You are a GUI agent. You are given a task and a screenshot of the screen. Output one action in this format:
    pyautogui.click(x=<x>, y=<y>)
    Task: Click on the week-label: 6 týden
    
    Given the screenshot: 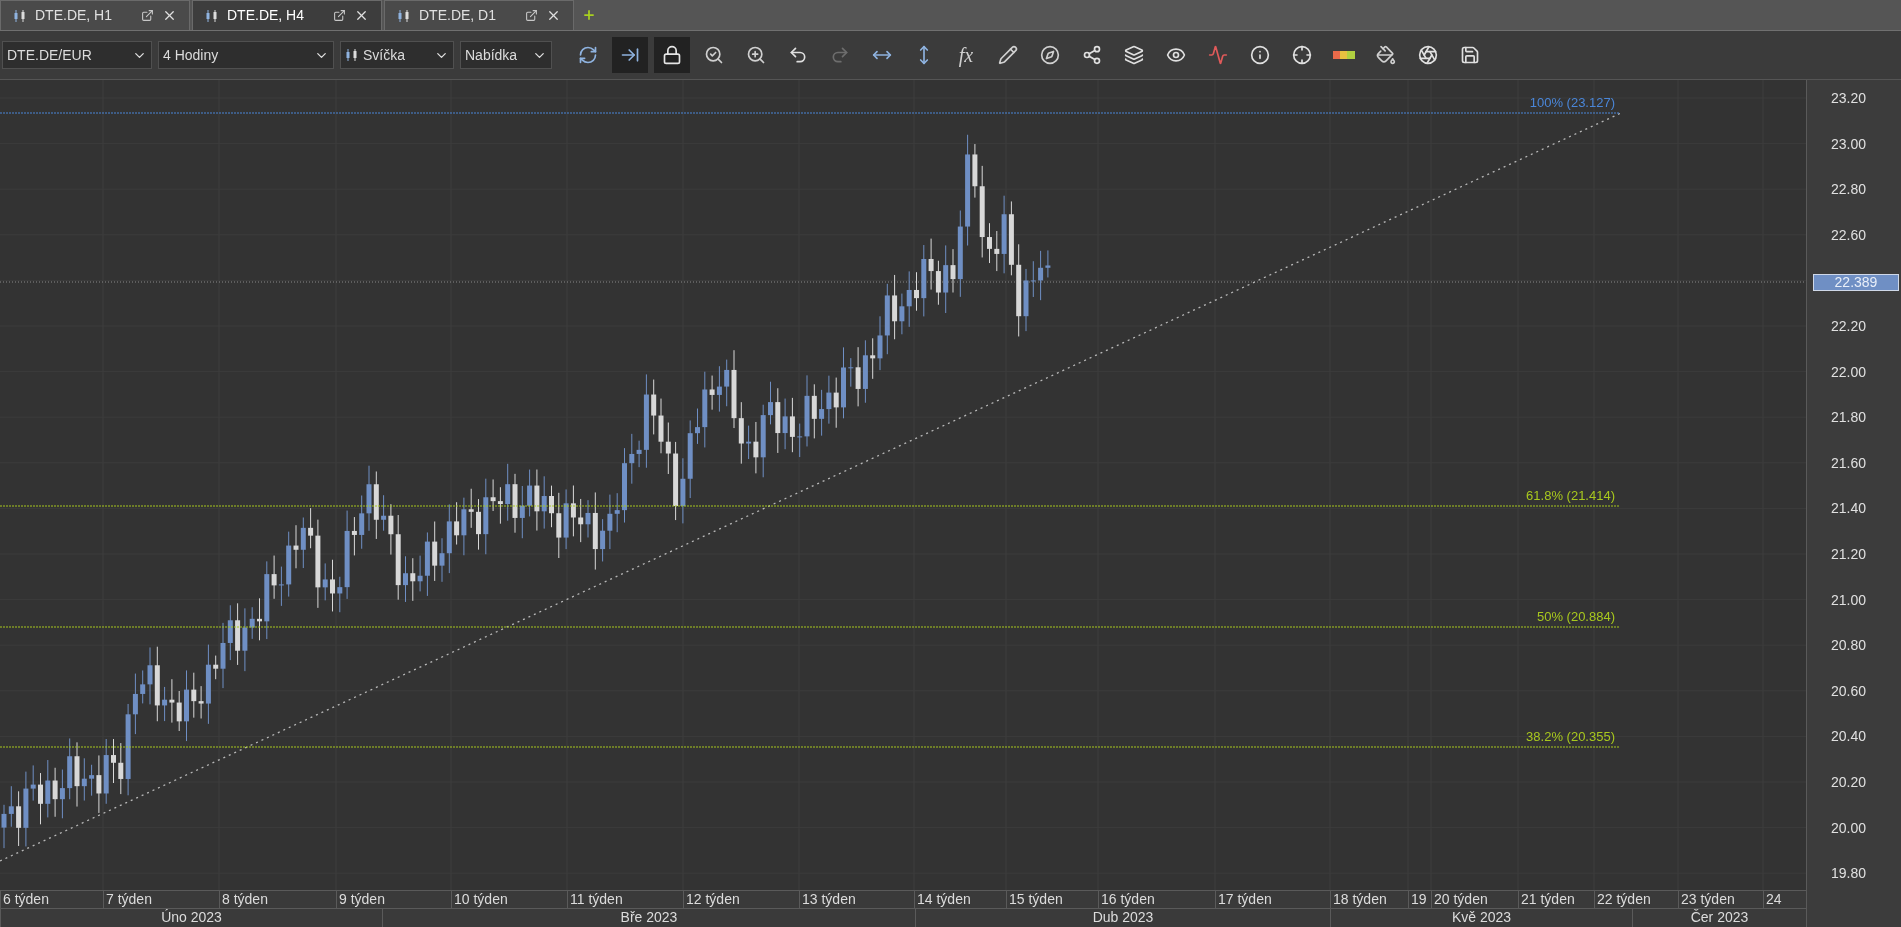 What is the action you would take?
    pyautogui.click(x=51, y=899)
    